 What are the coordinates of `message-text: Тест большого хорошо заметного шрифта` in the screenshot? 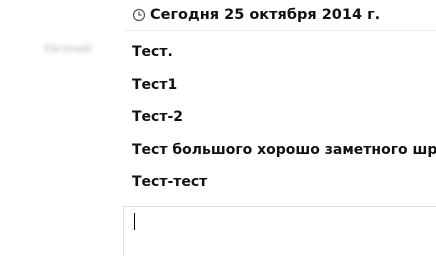 It's located at (284, 149).